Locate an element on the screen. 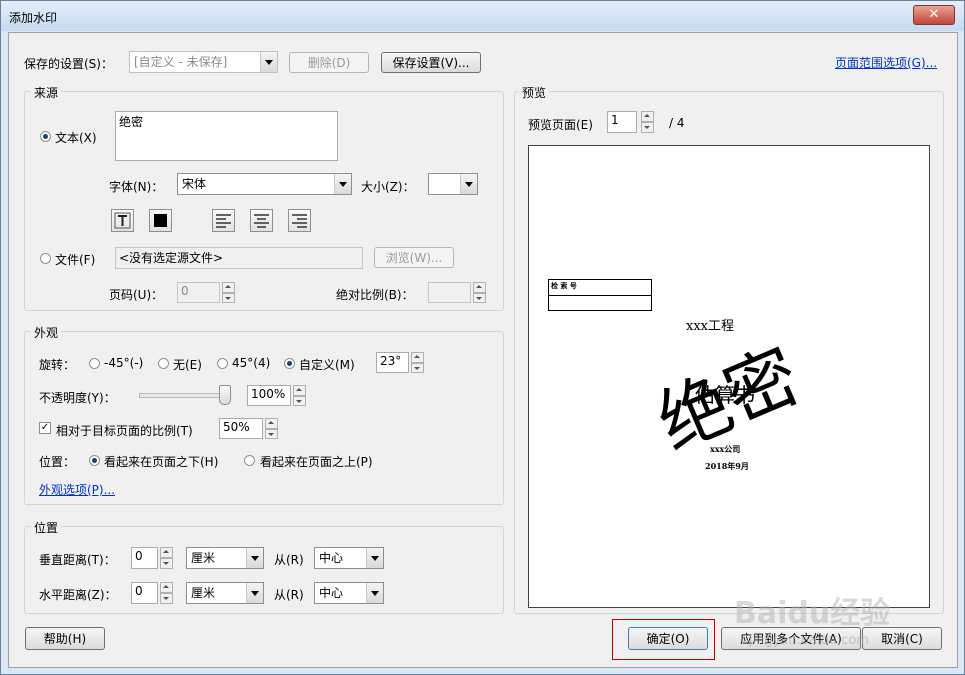 The height and width of the screenshot is (675, 965). opacity-slider-thumb is located at coordinates (225, 395).